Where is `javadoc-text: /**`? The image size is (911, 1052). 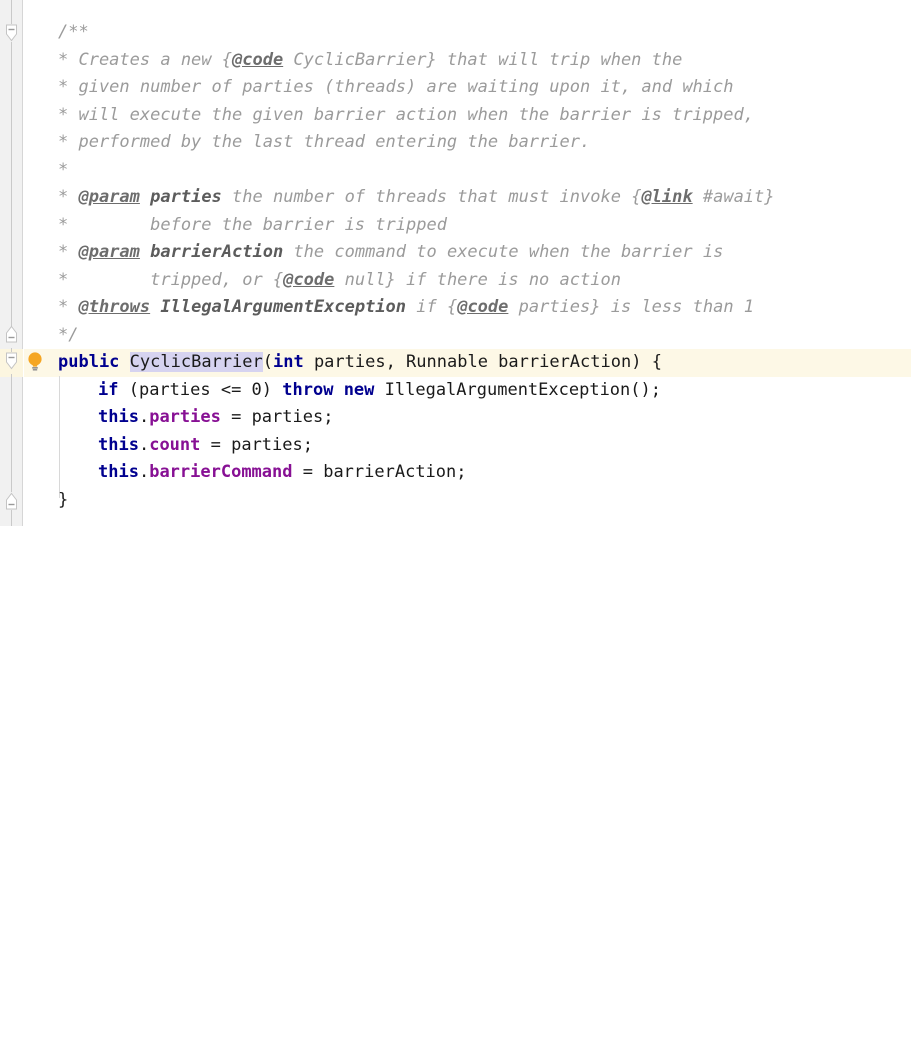
javadoc-text: /** is located at coordinates (73, 32).